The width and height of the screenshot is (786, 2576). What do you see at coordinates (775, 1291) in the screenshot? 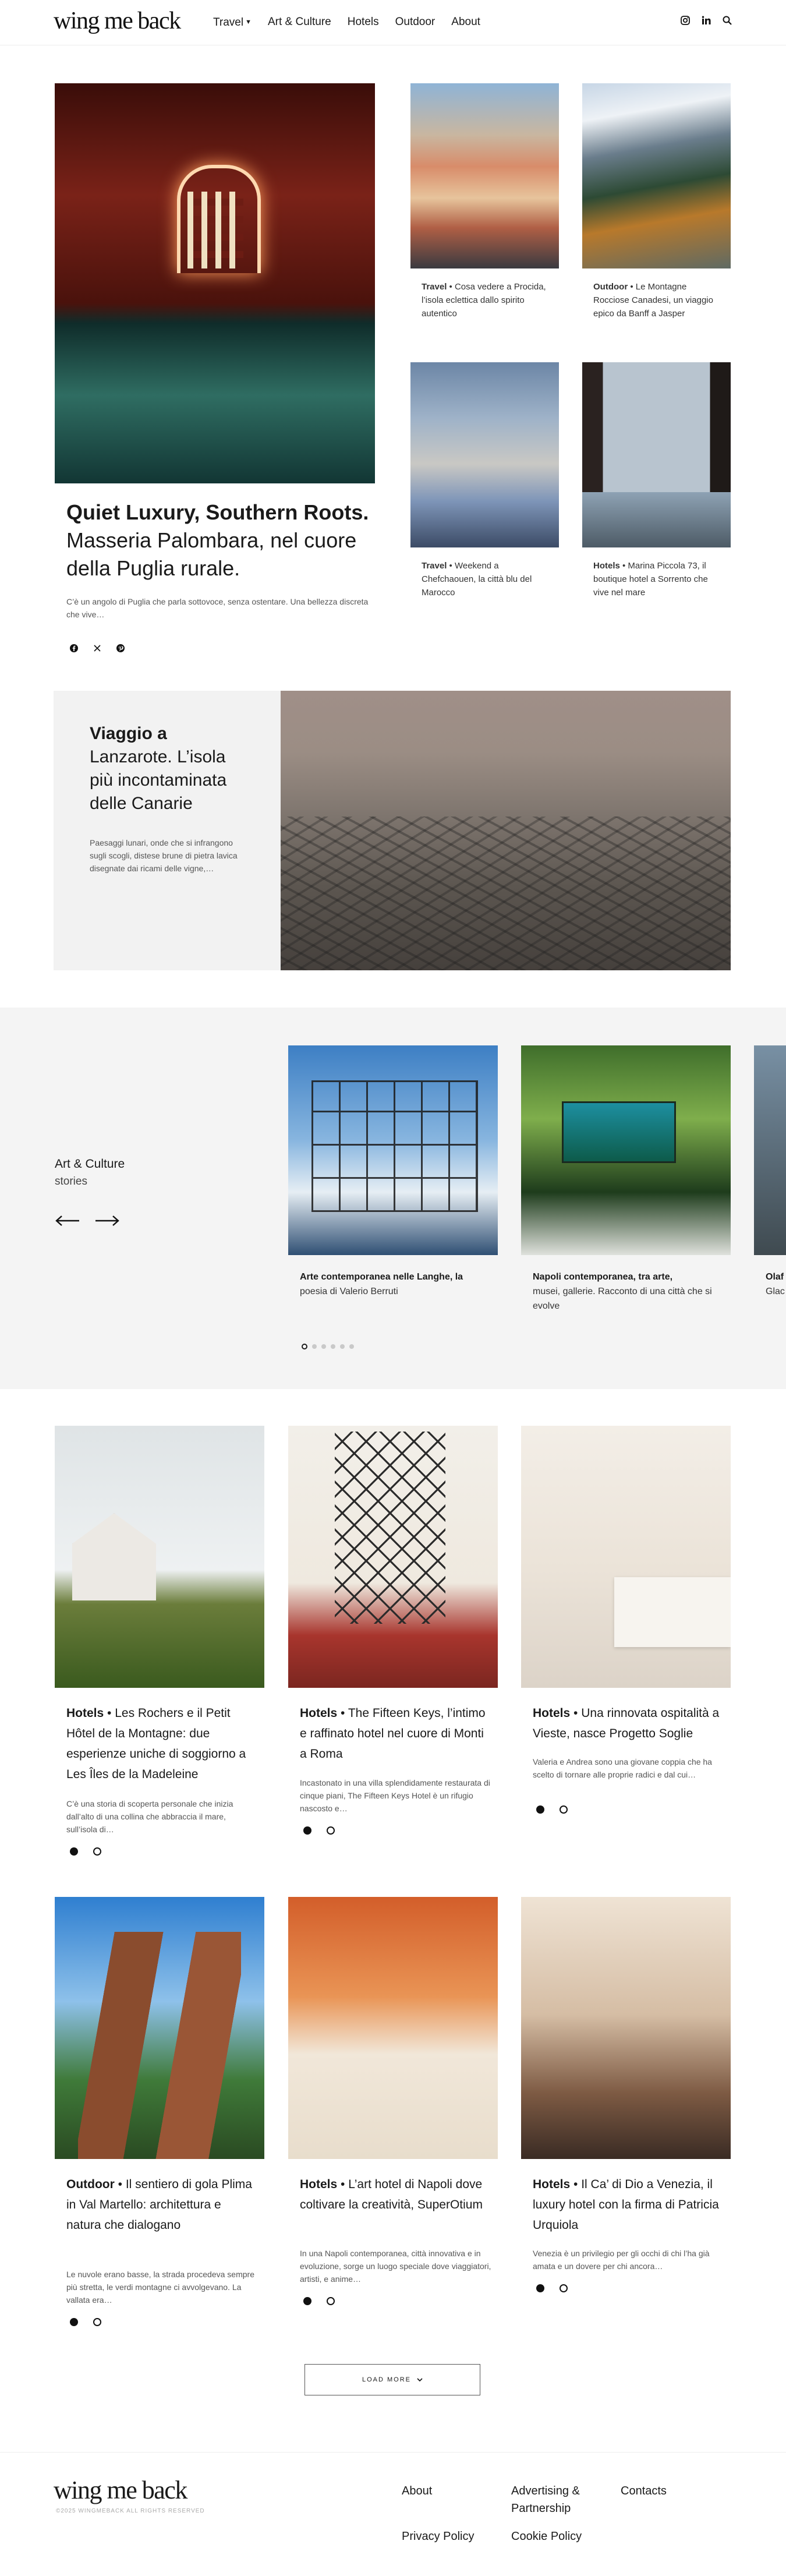
I see `carousel-card-subtitle: Glac` at bounding box center [775, 1291].